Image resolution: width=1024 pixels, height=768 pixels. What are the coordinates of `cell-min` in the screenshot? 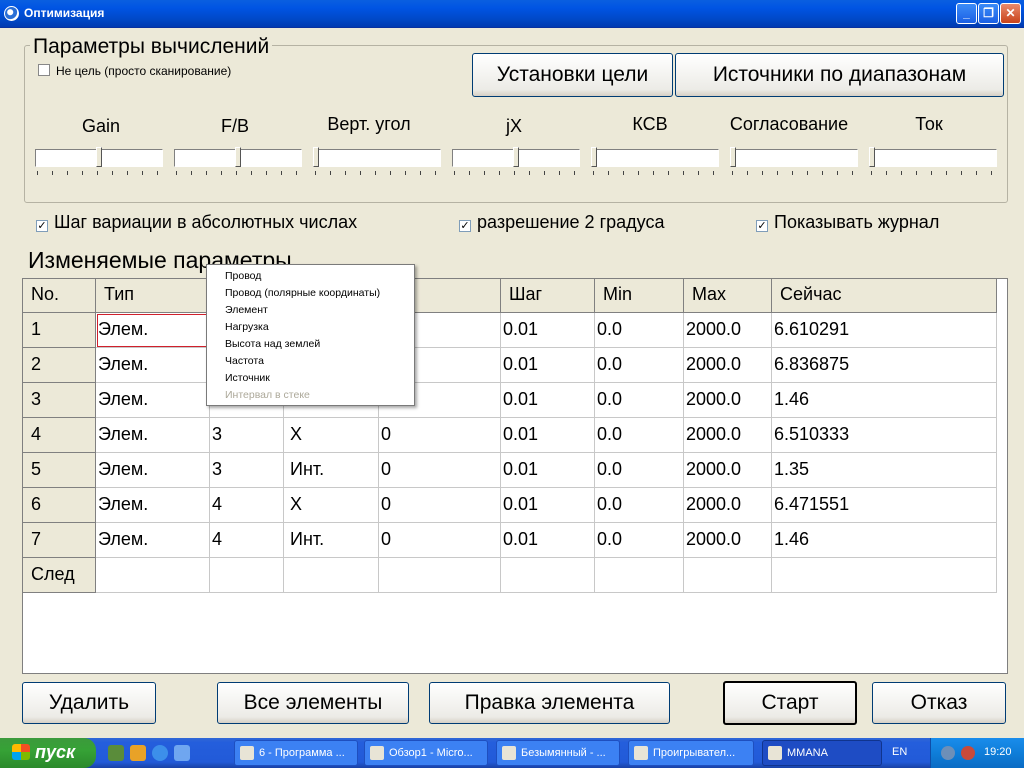 It's located at (639, 575).